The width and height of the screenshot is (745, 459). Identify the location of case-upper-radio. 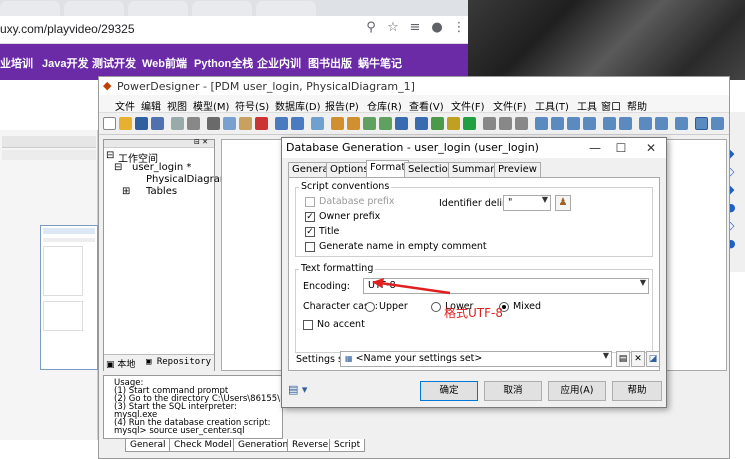
(370, 307).